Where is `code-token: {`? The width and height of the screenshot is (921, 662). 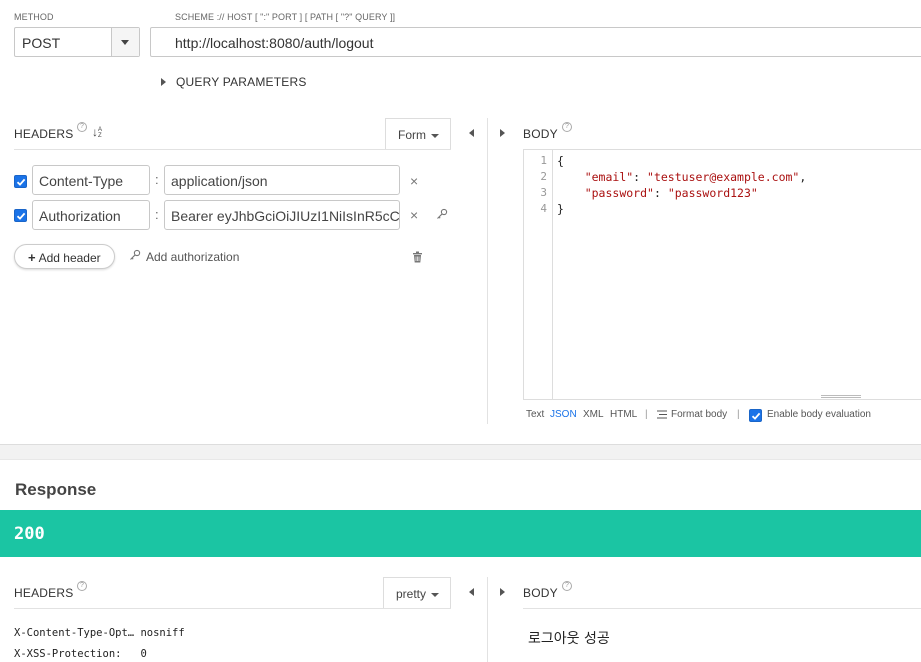 code-token: { is located at coordinates (560, 161).